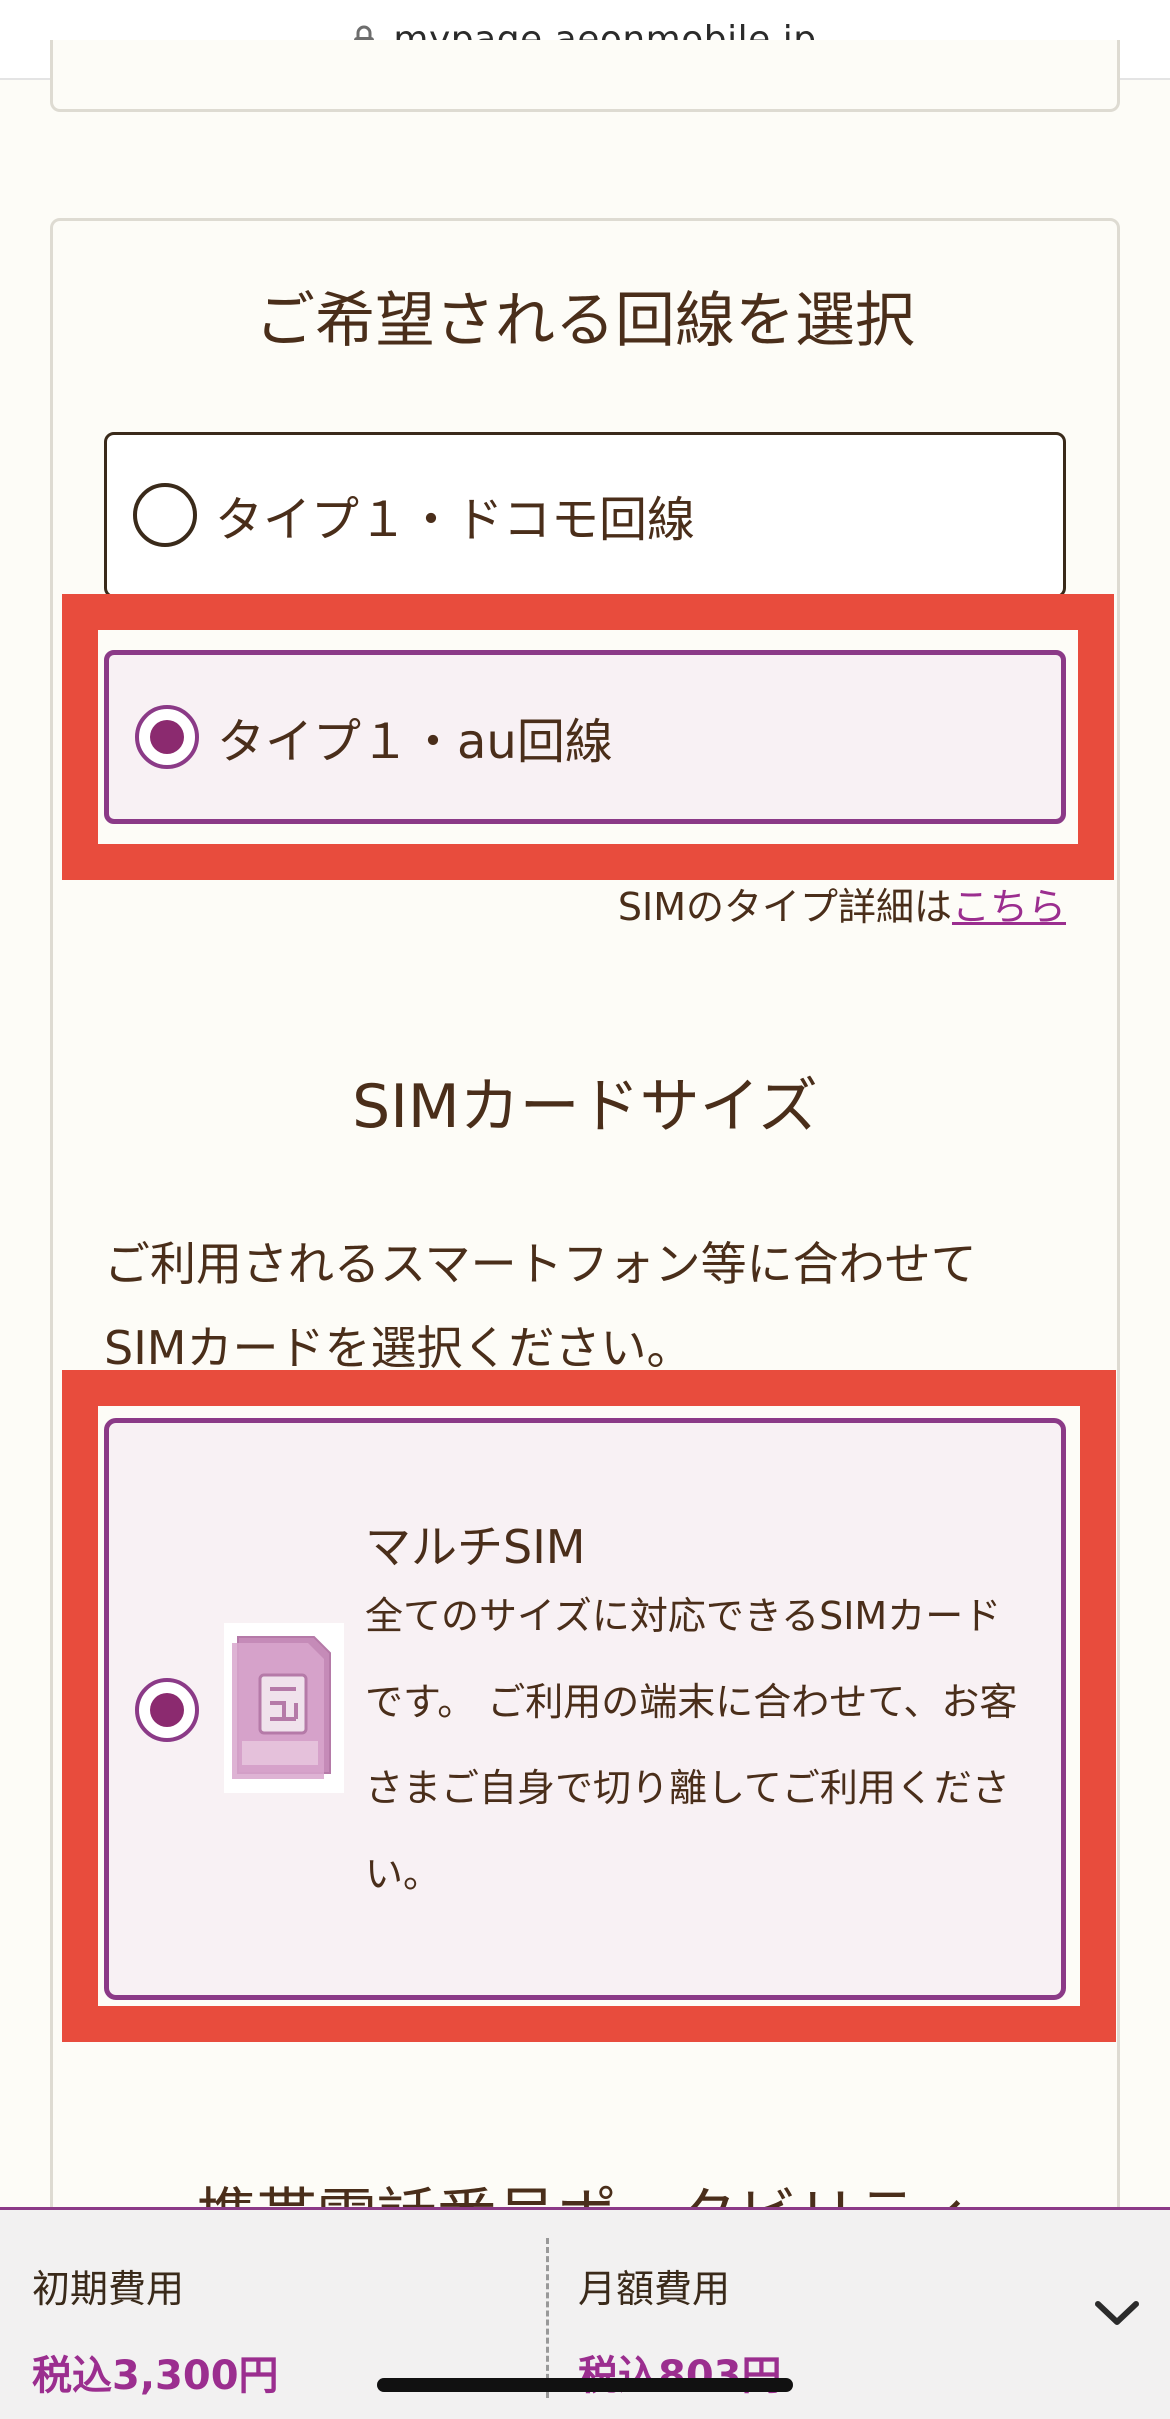  What do you see at coordinates (155, 2329) in the screenshot?
I see `initial-fee: 初期費用 税込3,300円` at bounding box center [155, 2329].